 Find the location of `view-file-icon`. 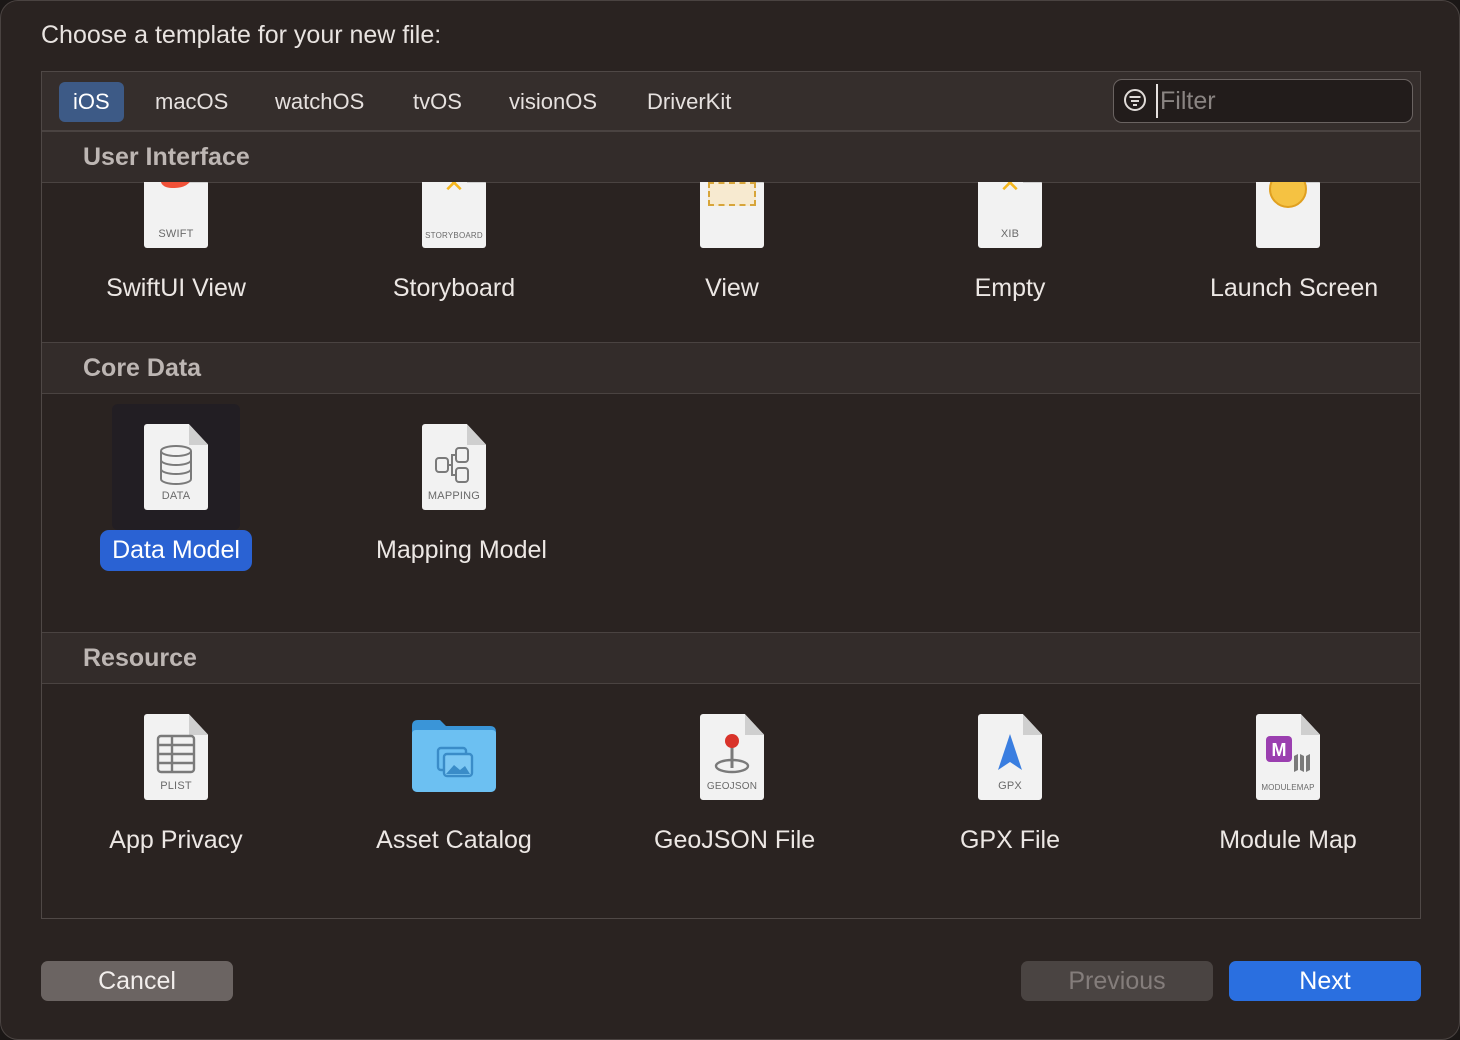

view-file-icon is located at coordinates (732, 215).